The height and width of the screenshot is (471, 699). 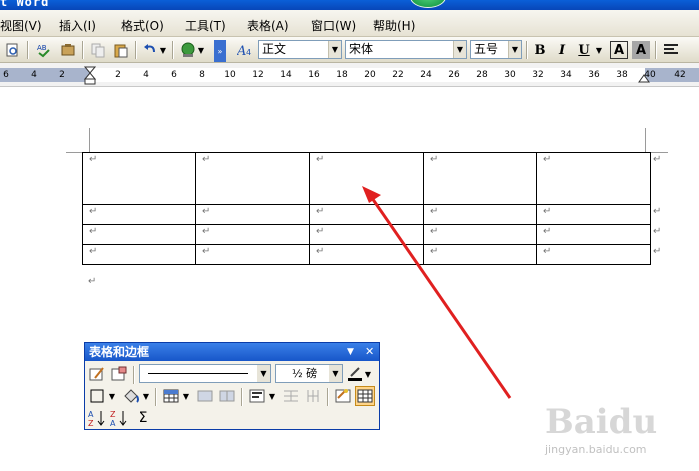 What do you see at coordinates (596, 449) in the screenshot?
I see `watermark-url: jingyan.baidu.com` at bounding box center [596, 449].